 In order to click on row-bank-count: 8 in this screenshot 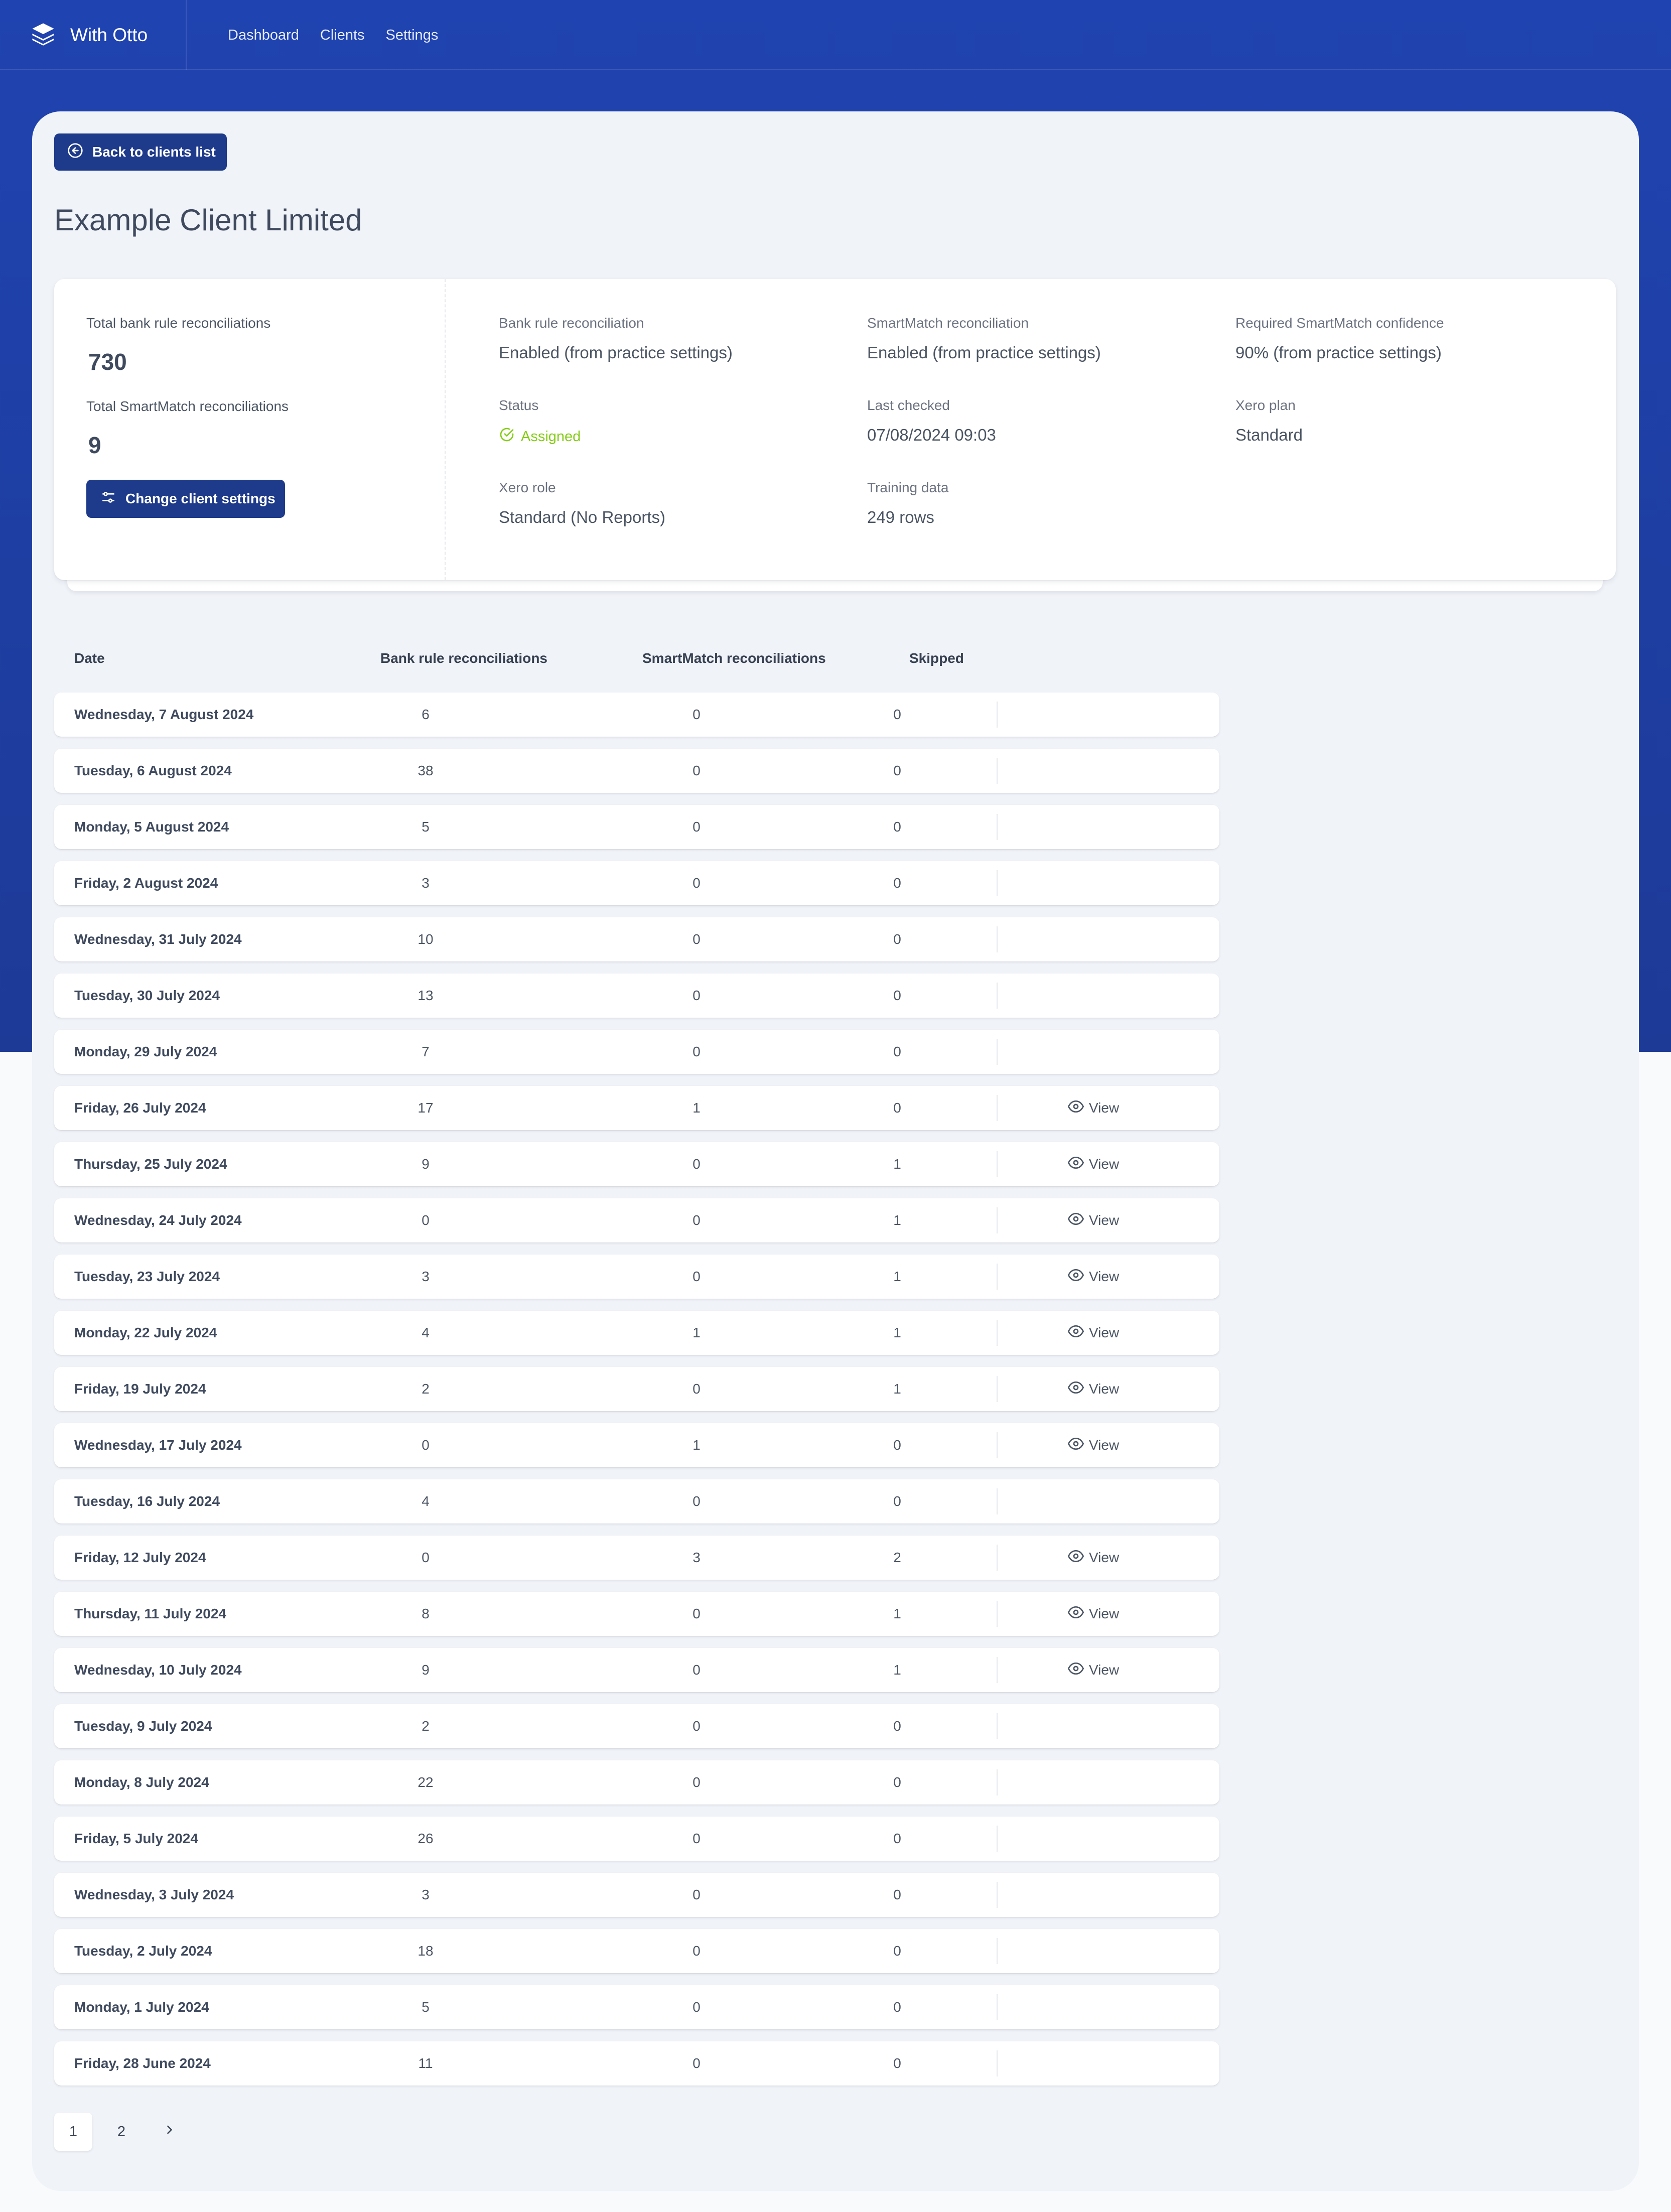, I will do `click(426, 1614)`.